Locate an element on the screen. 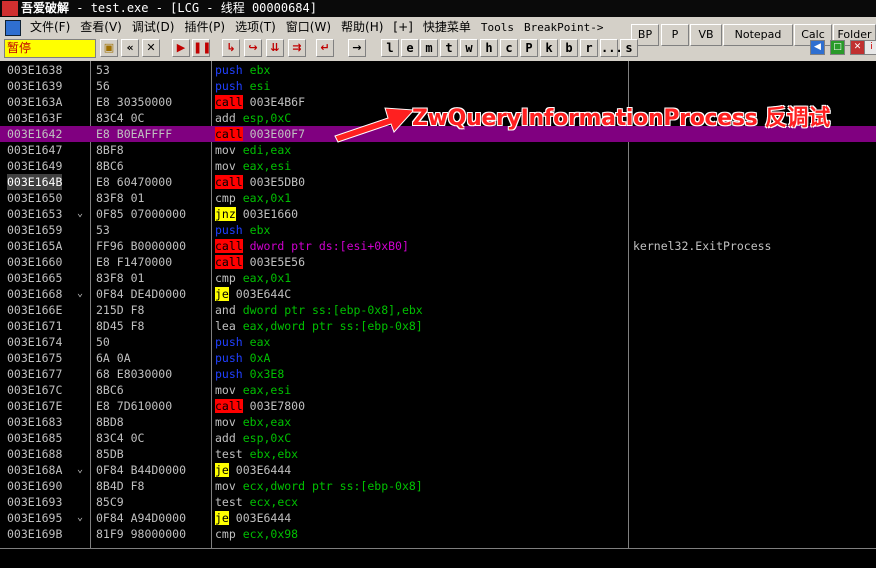 This screenshot has width=876, height=568. menu-plugins: 插件(P) is located at coordinates (204, 27).